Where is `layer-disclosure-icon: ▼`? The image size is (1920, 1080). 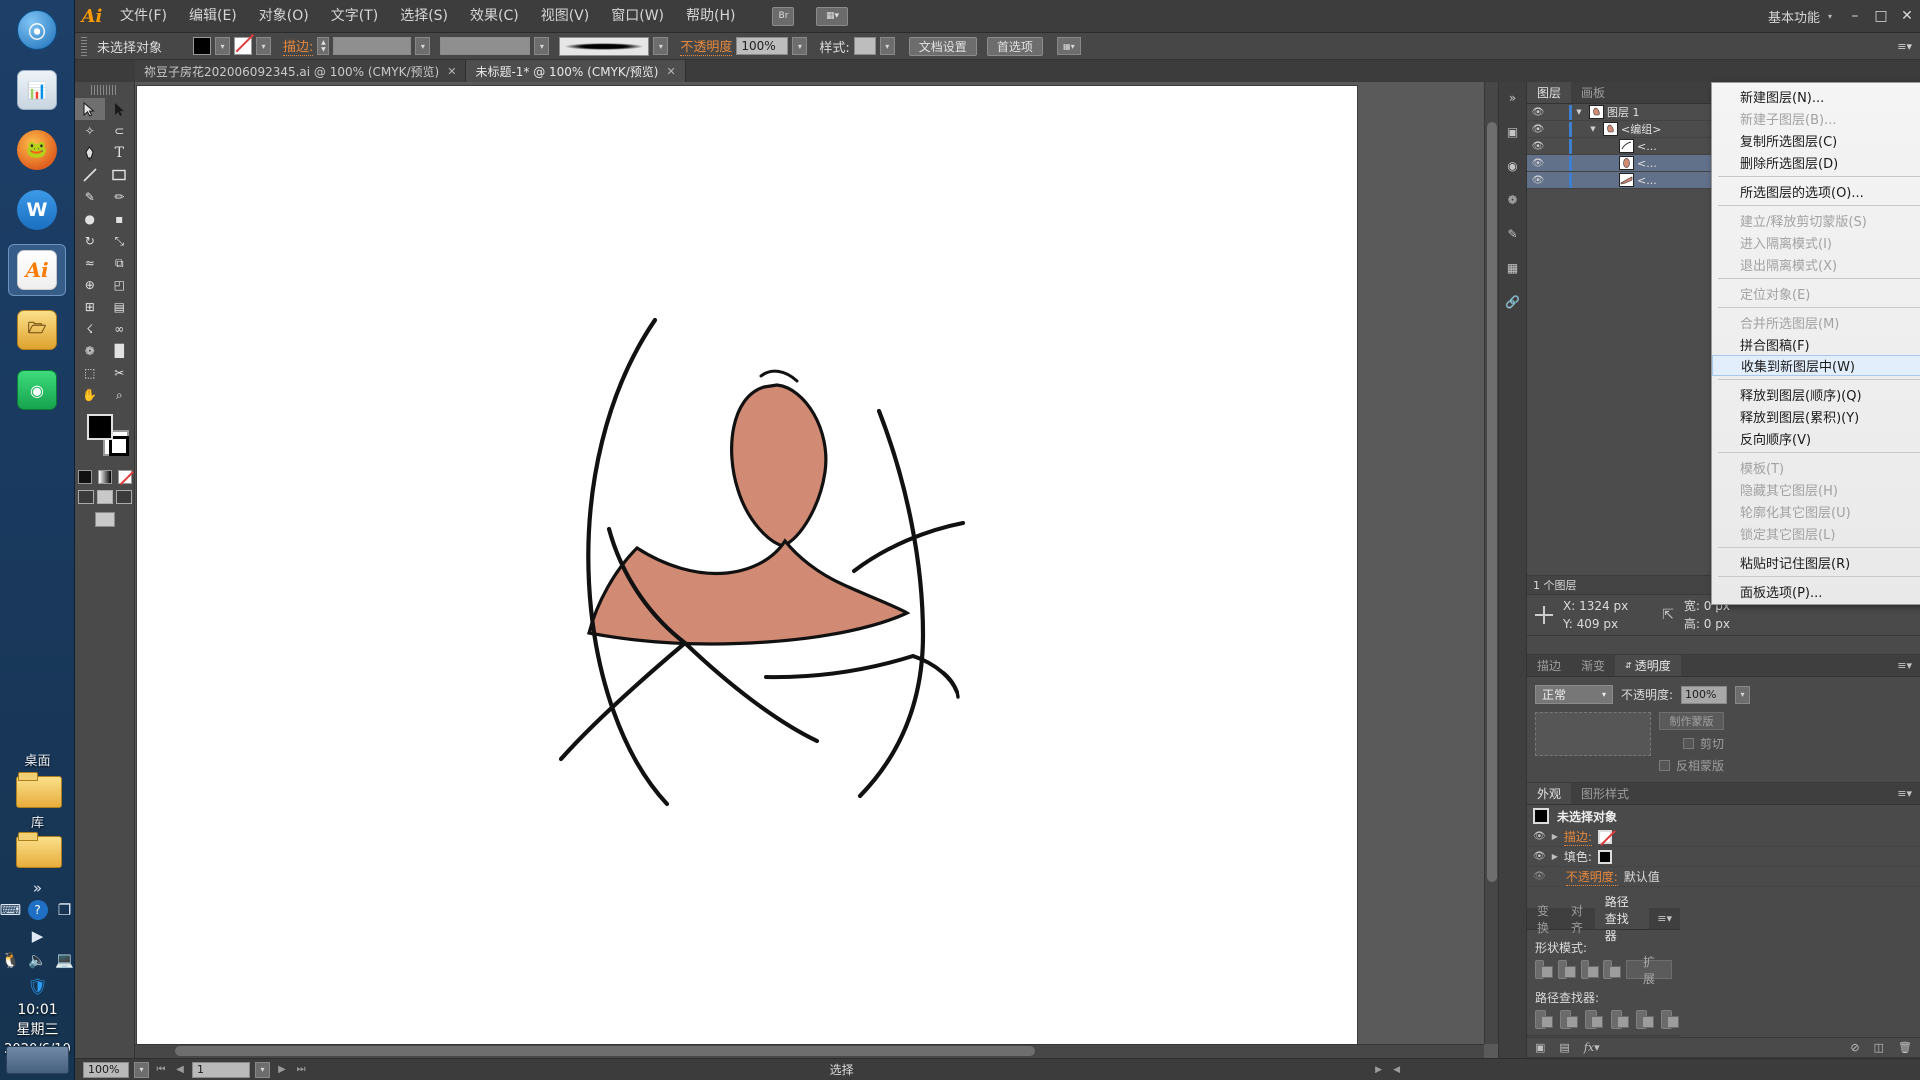 layer-disclosure-icon: ▼ is located at coordinates (1593, 129).